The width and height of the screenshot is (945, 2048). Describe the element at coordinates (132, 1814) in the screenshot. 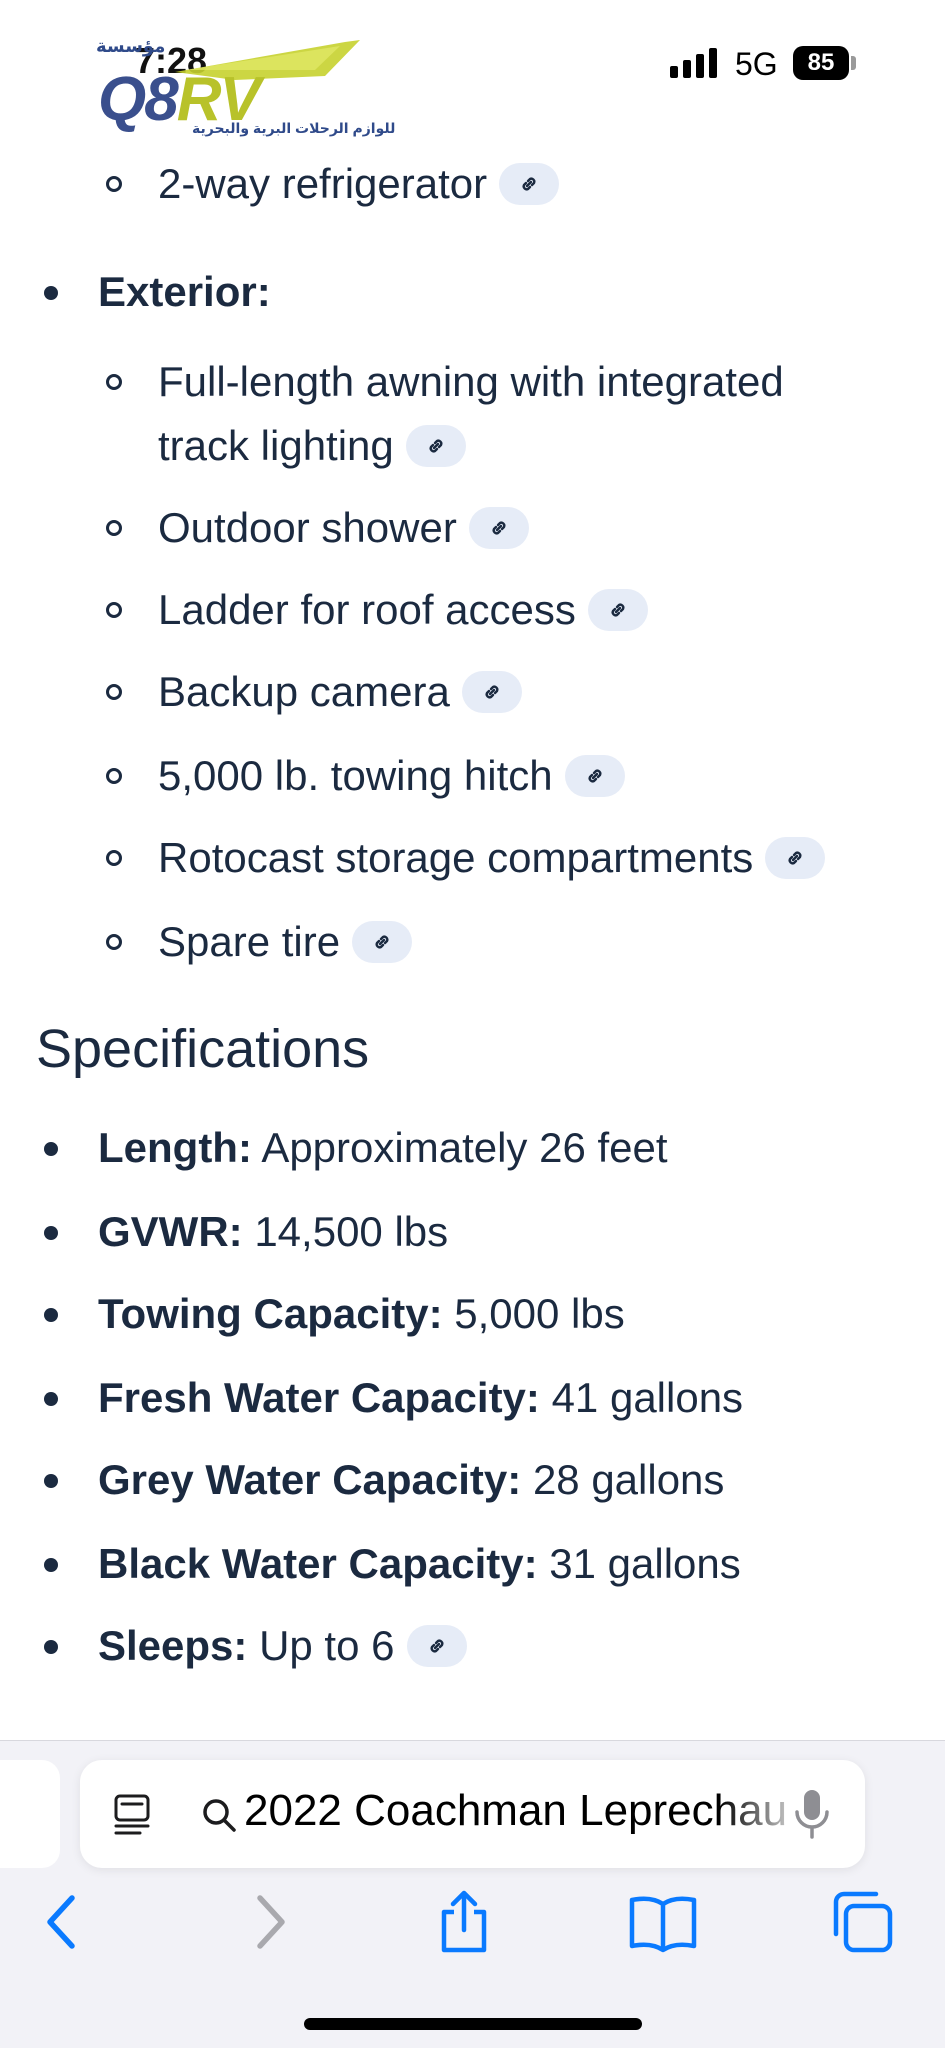

I see `reader-icon` at that location.